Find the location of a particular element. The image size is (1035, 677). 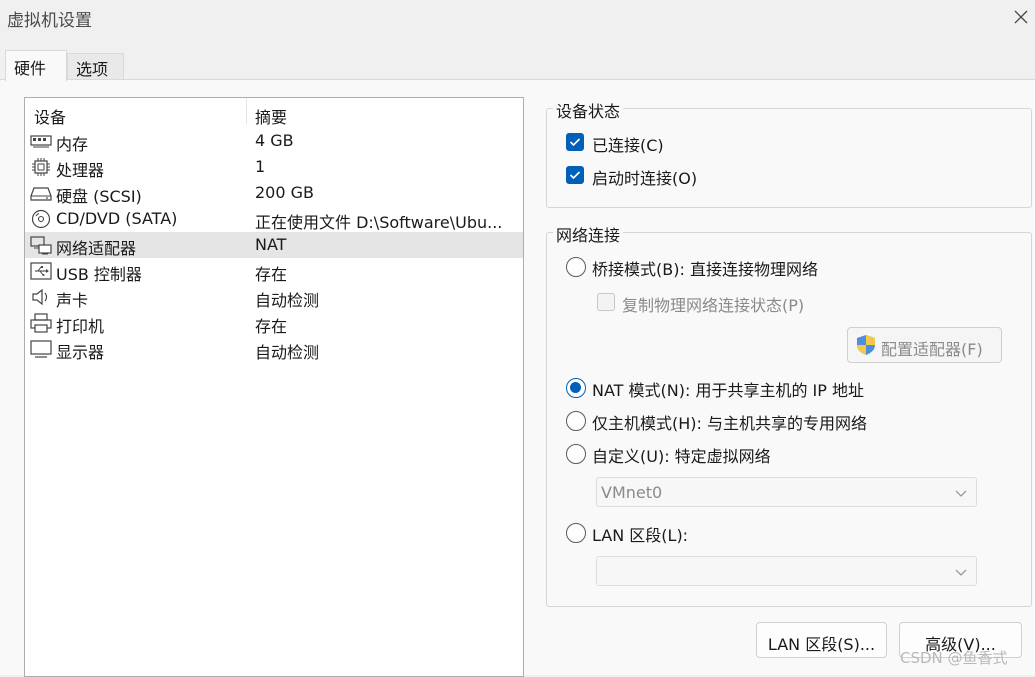

title-bar: 虚拟机设置 is located at coordinates (517, 19).